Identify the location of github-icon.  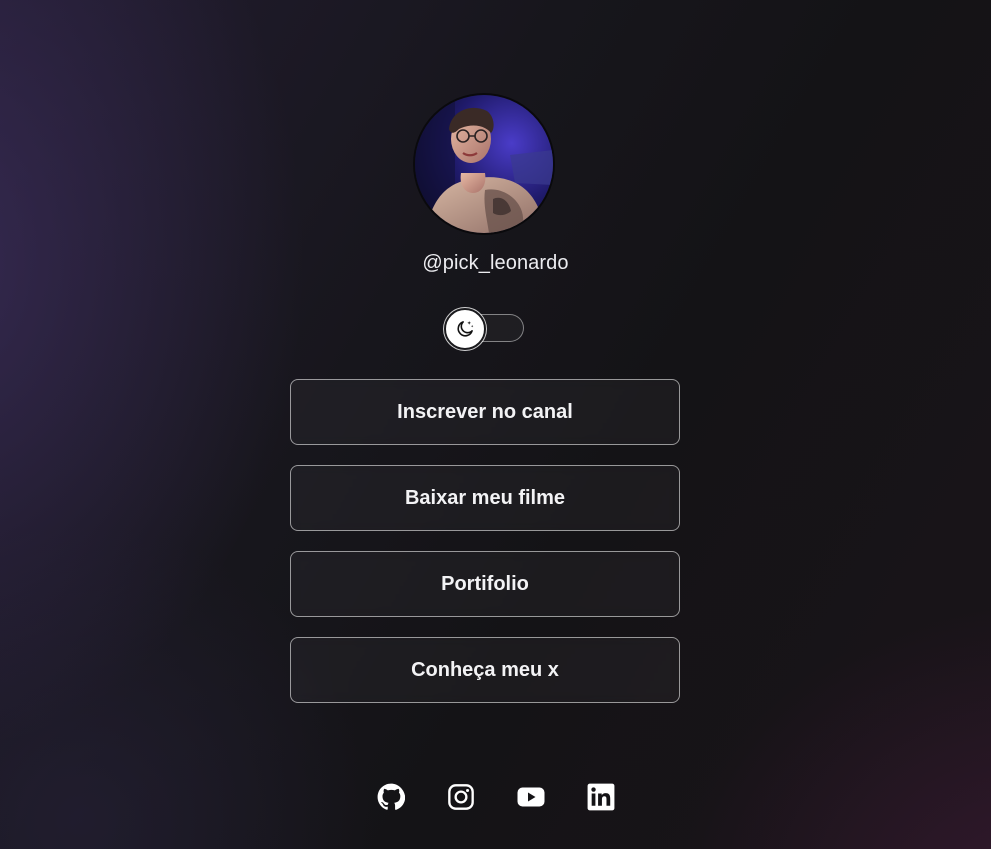
(391, 796).